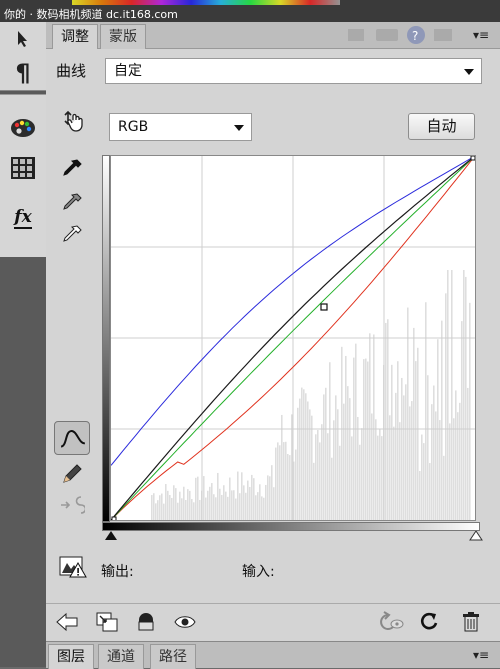  What do you see at coordinates (23, 73) in the screenshot?
I see `paragraph-icon: ¶` at bounding box center [23, 73].